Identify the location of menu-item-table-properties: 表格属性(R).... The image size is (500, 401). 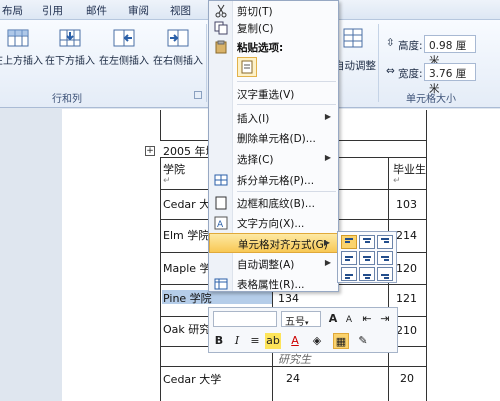
(273, 284).